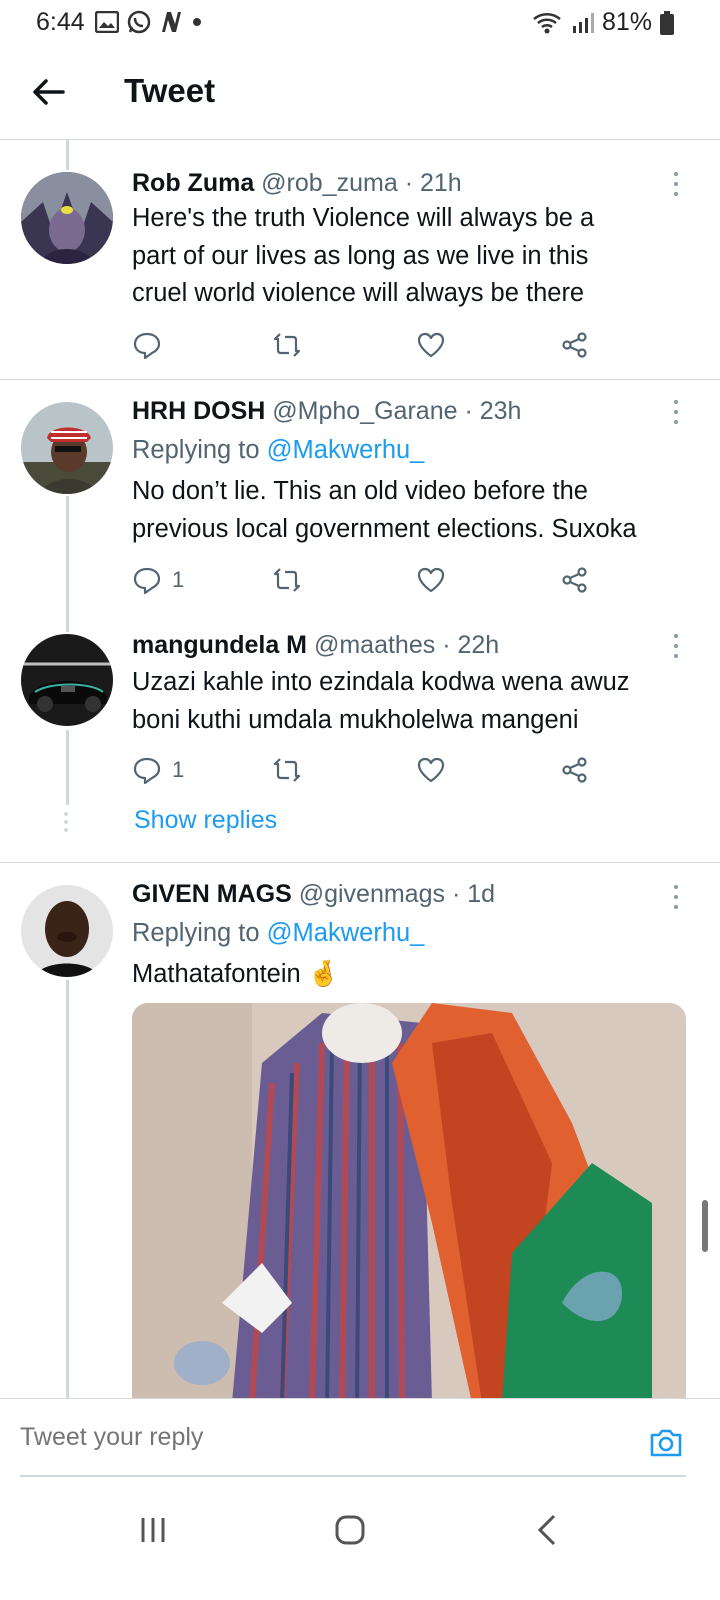 The width and height of the screenshot is (720, 1600). I want to click on show-replies-link: Show replies, so click(205, 820).